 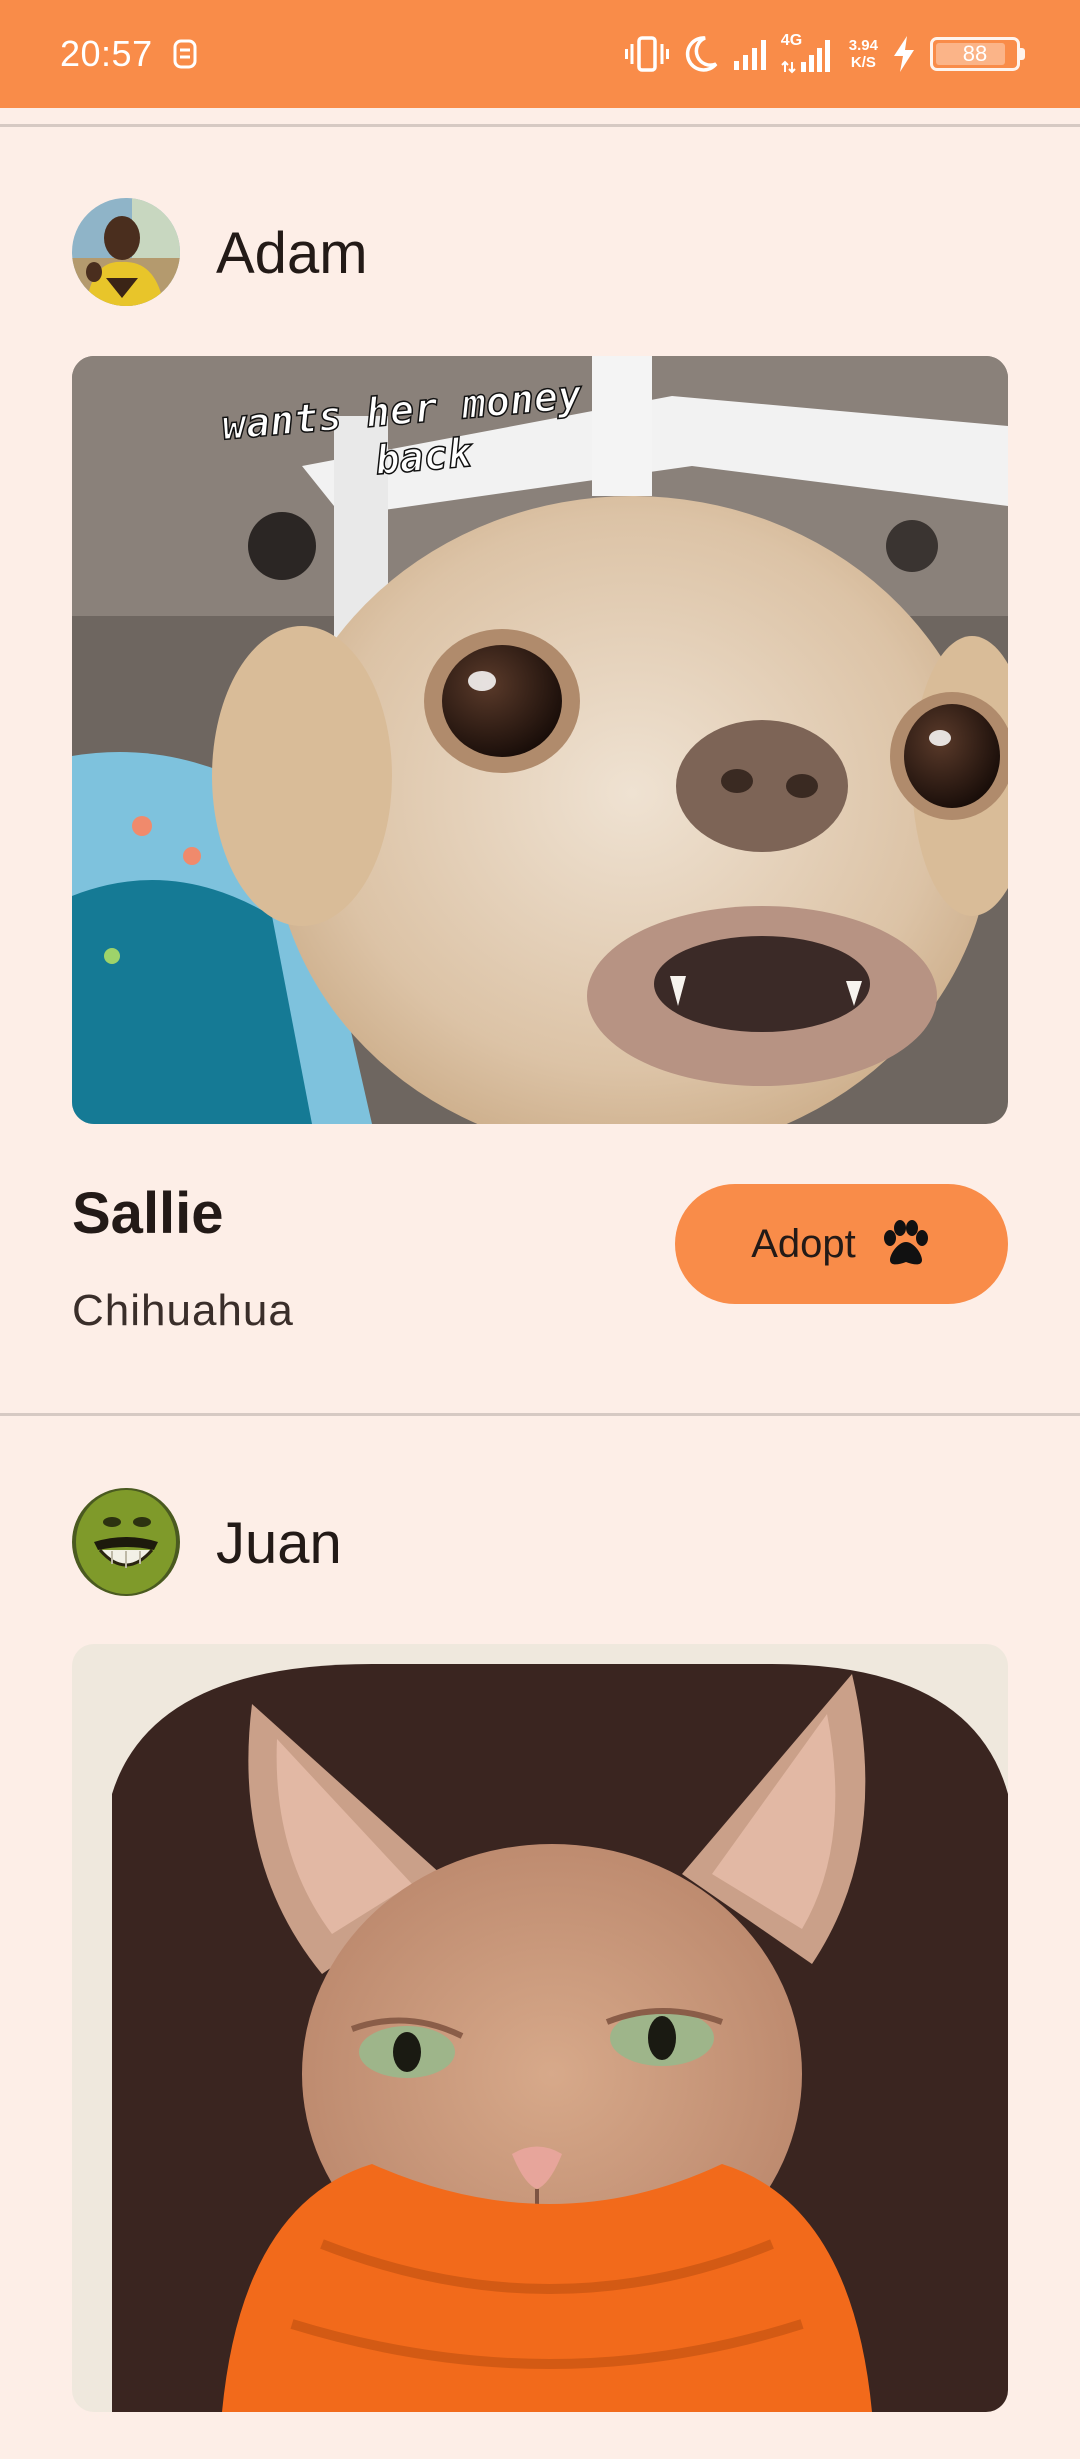 What do you see at coordinates (292, 253) in the screenshot?
I see `owner-name: Adam` at bounding box center [292, 253].